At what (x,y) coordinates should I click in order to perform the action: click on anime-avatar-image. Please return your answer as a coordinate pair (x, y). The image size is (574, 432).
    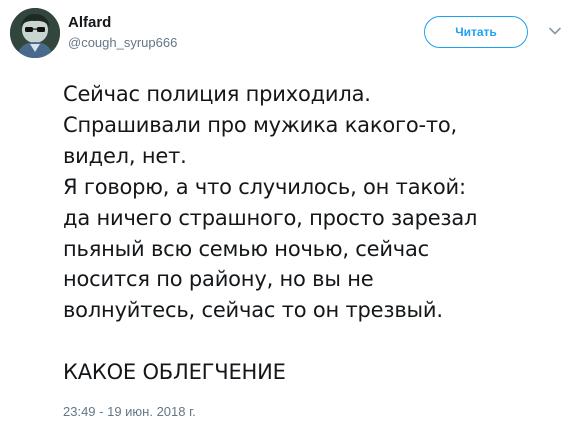
    Looking at the image, I should click on (35, 33).